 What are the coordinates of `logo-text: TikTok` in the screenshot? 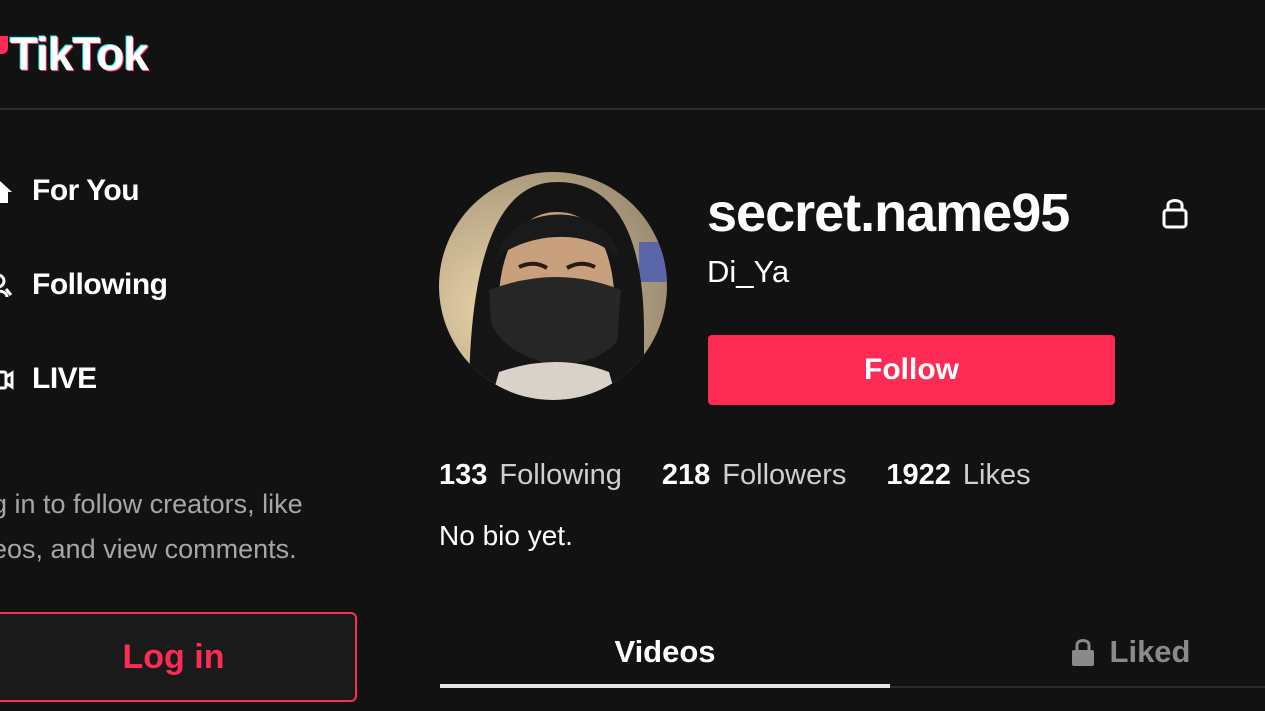 It's located at (79, 54).